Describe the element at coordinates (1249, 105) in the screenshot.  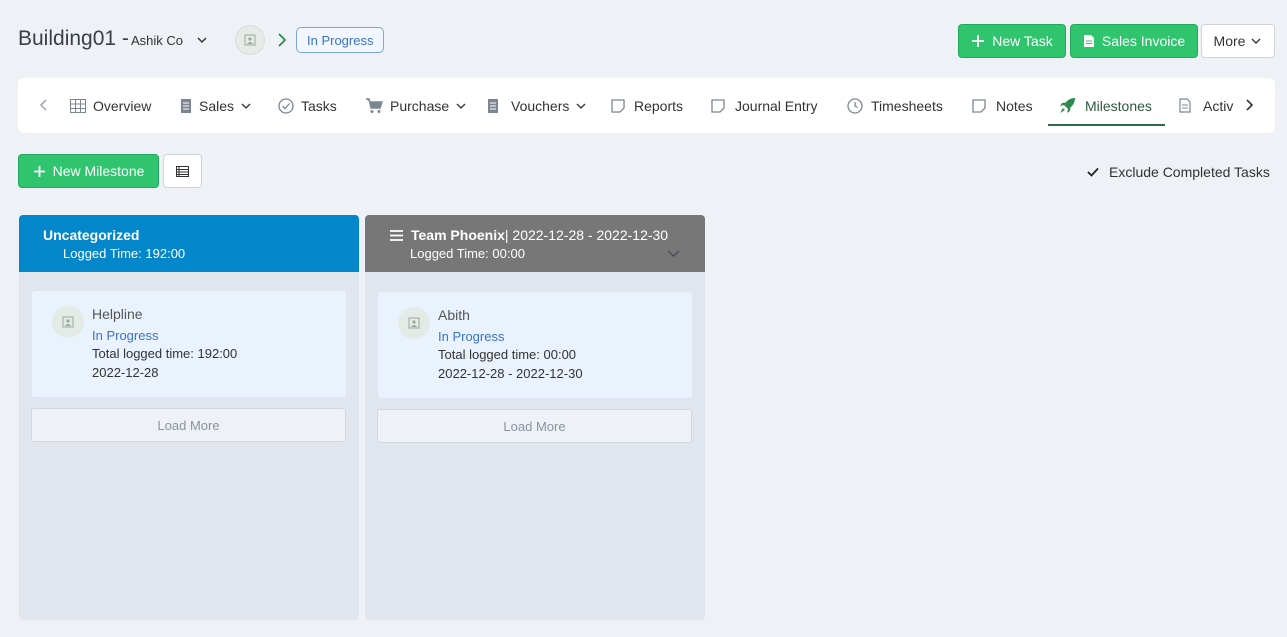
I see `scroll-right-icon` at that location.